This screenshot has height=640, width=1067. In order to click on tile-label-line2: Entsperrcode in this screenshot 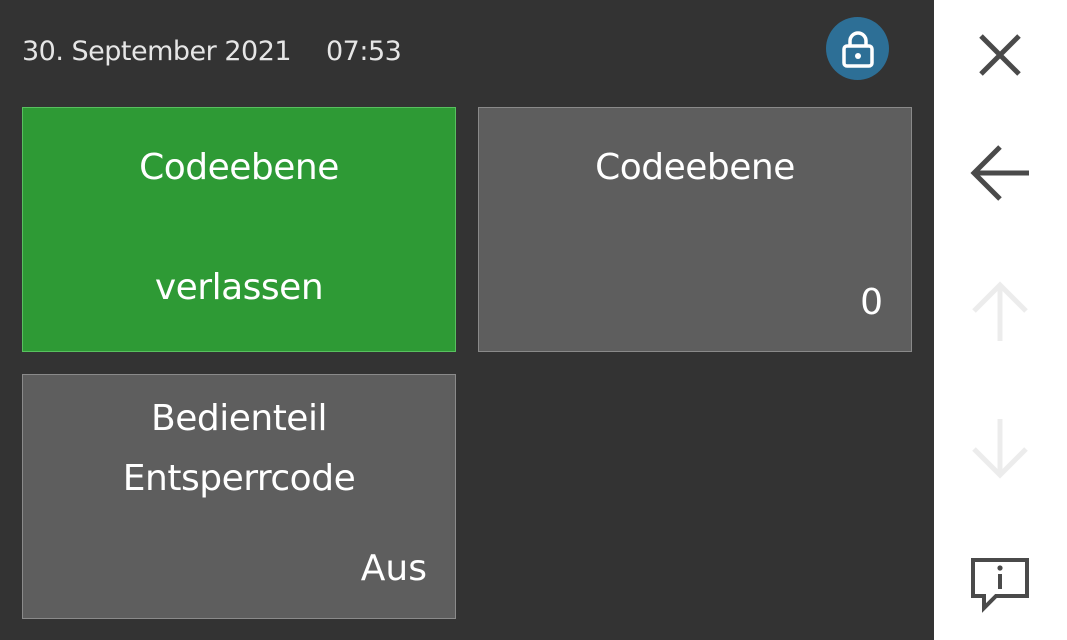, I will do `click(239, 478)`.